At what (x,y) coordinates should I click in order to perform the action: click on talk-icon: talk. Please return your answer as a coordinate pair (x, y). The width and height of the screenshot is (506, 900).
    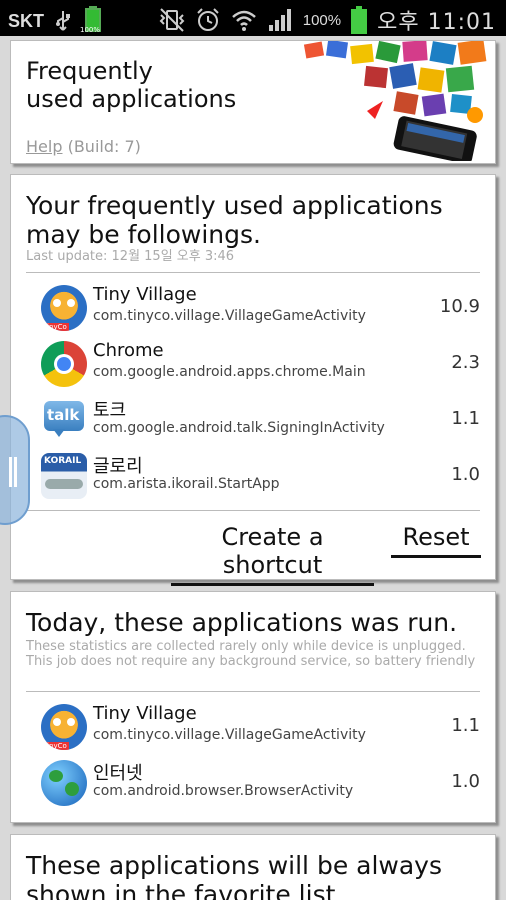
    Looking at the image, I should click on (64, 420).